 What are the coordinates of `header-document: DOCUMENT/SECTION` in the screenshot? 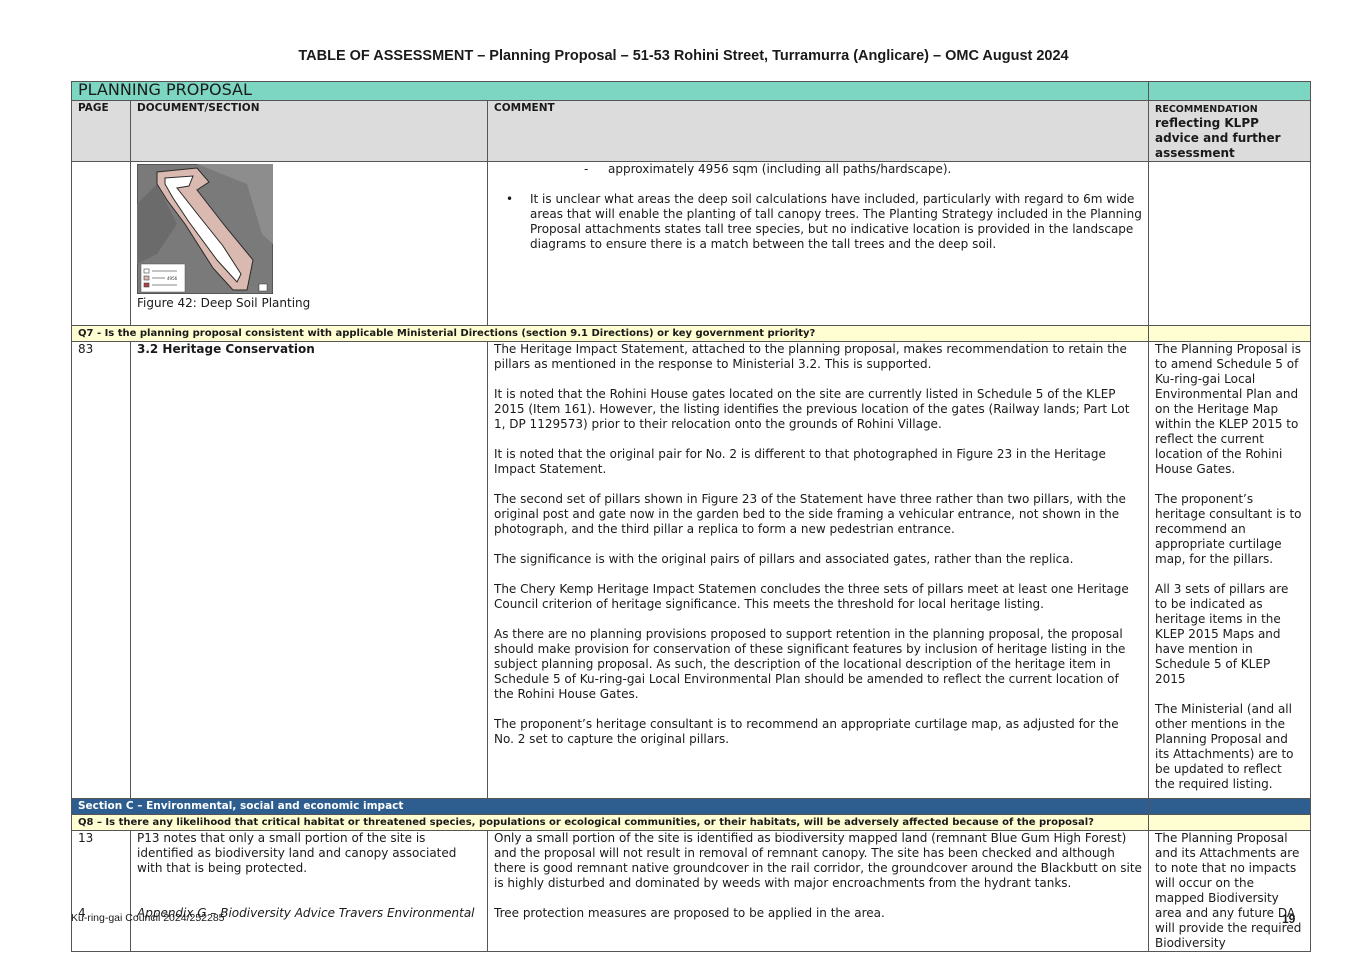 It's located at (309, 131).